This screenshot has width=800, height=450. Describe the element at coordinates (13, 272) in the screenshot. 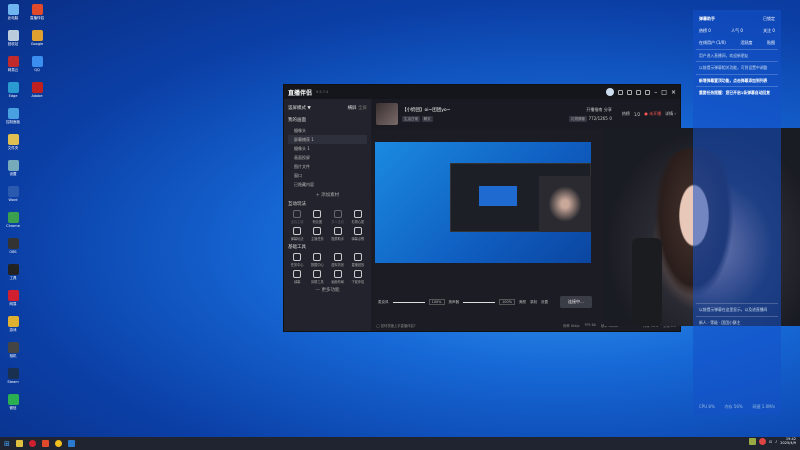

I see `desktop-icon: 工具` at that location.